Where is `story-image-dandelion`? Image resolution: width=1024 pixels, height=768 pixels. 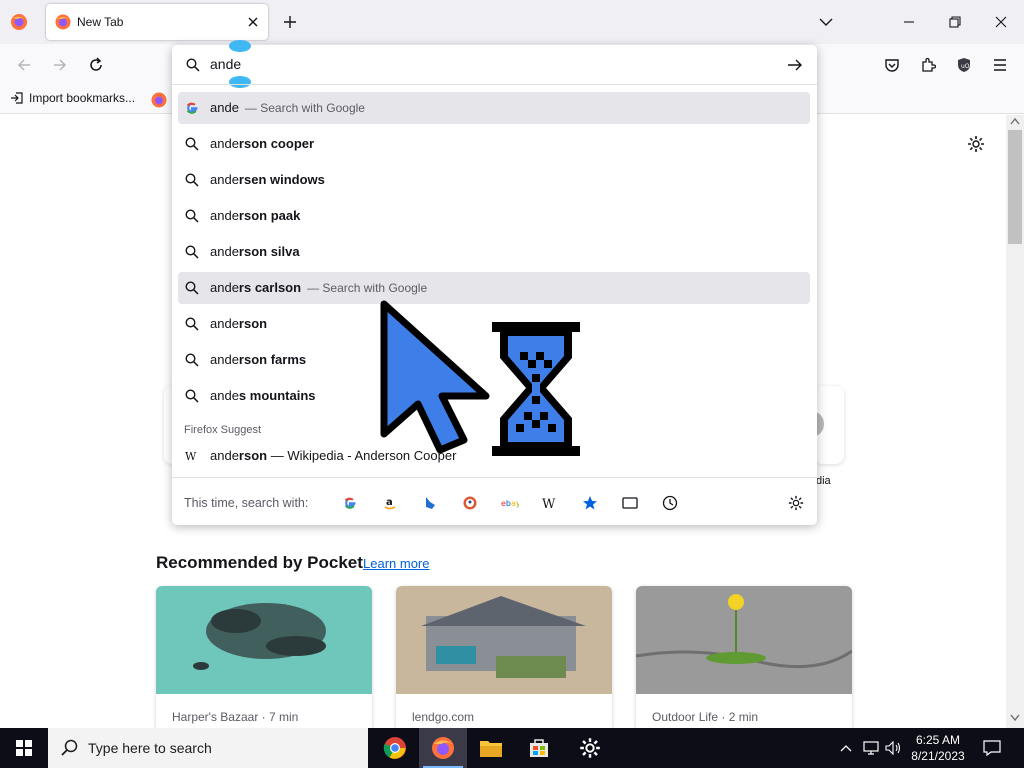 story-image-dandelion is located at coordinates (744, 640).